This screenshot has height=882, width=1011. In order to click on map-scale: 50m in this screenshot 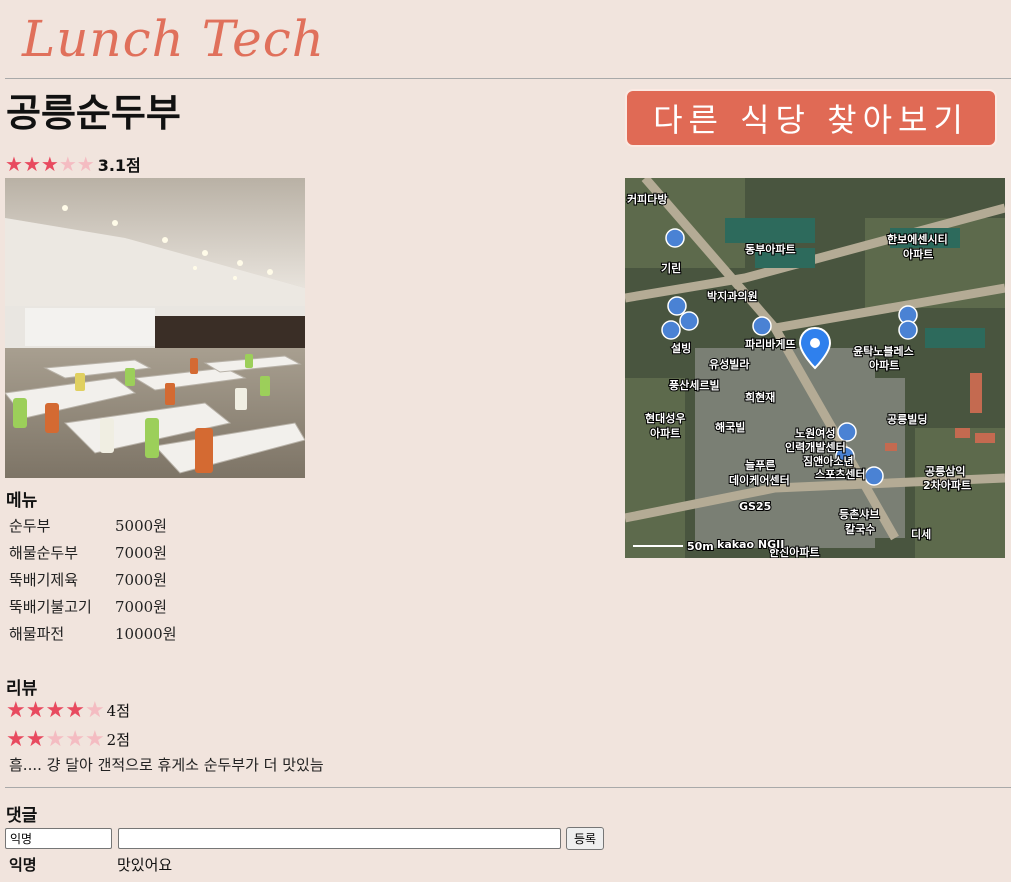, I will do `click(700, 546)`.